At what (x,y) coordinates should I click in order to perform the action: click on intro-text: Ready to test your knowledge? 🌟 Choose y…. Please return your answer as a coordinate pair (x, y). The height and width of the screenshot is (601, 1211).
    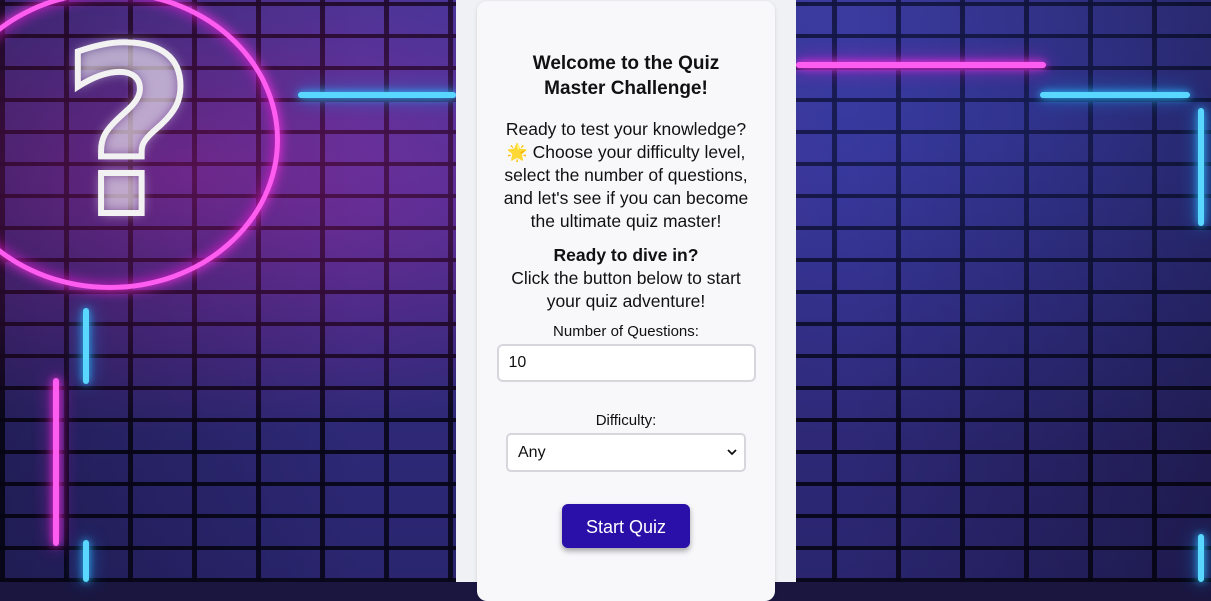
    Looking at the image, I should click on (626, 175).